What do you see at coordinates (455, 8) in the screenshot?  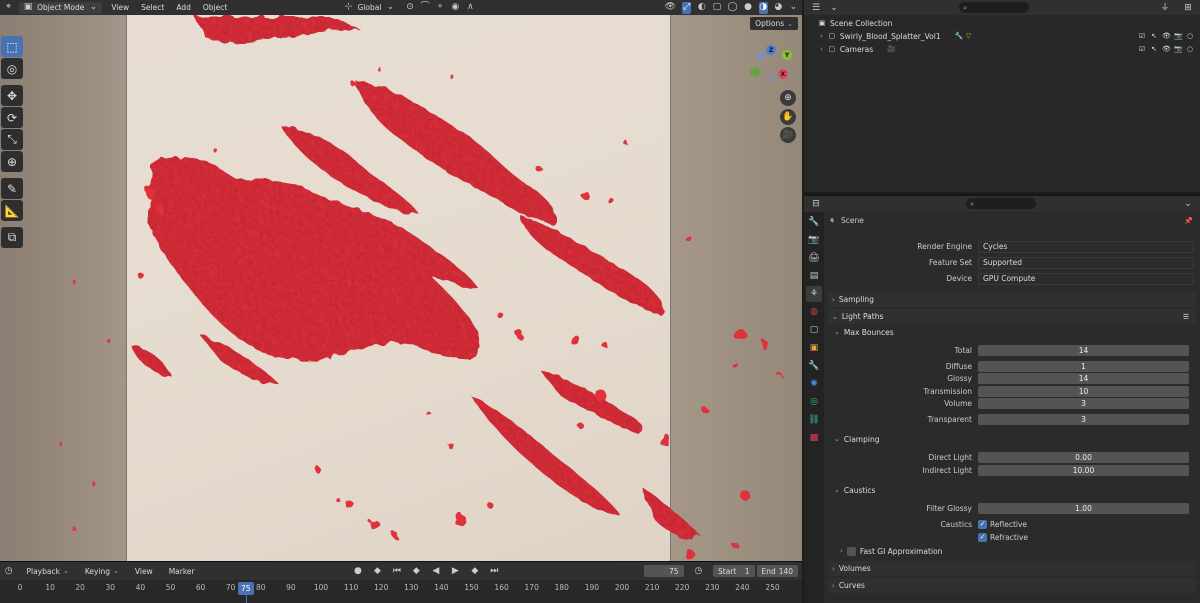 I see `proportional-edit-icon: ◉` at bounding box center [455, 8].